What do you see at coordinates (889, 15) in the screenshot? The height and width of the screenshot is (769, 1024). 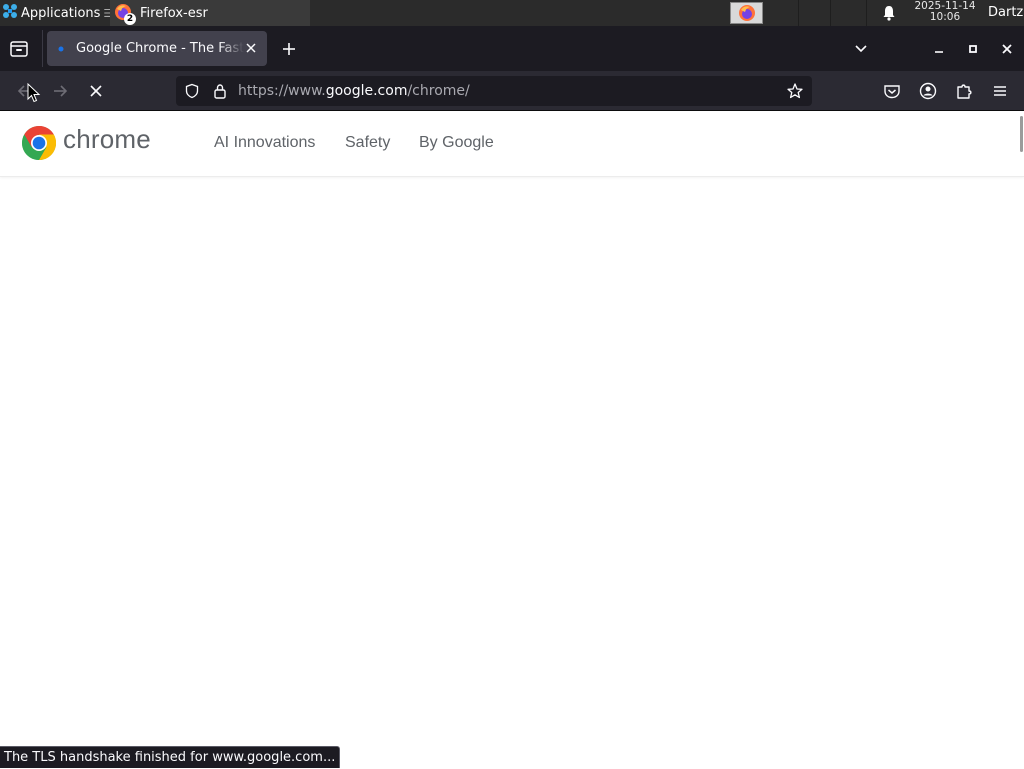 I see `notification-bell-icon` at bounding box center [889, 15].